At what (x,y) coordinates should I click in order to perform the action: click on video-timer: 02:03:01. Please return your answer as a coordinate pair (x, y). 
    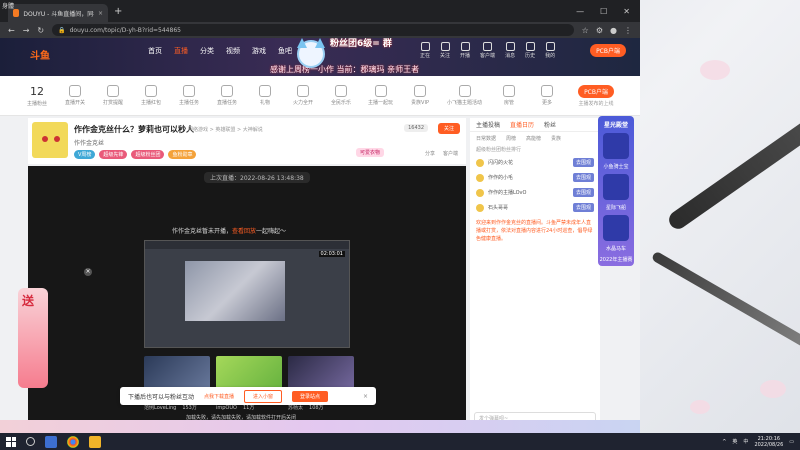
    Looking at the image, I should click on (331, 254).